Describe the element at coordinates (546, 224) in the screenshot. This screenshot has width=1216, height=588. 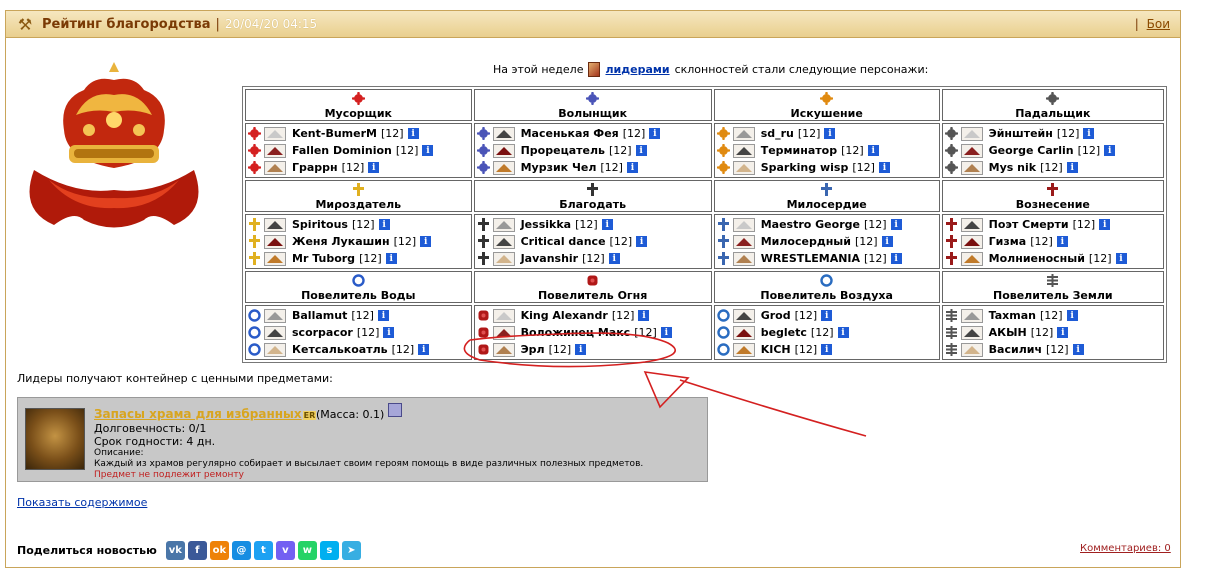
I see `member-name: Jessikka` at that location.